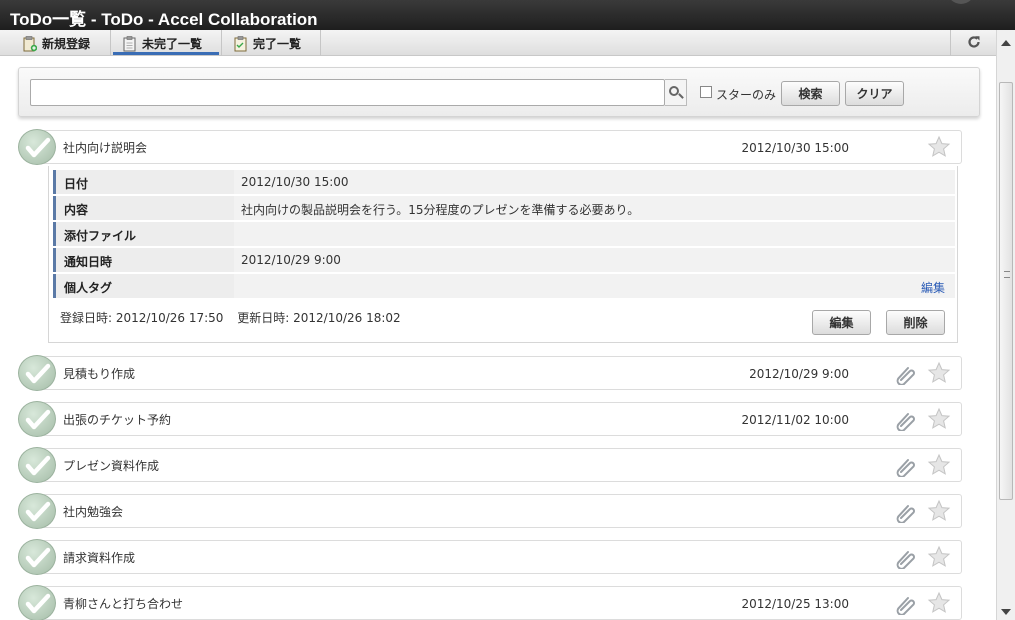  What do you see at coordinates (1006, 291) in the screenshot?
I see `scrollbar-thumb` at bounding box center [1006, 291].